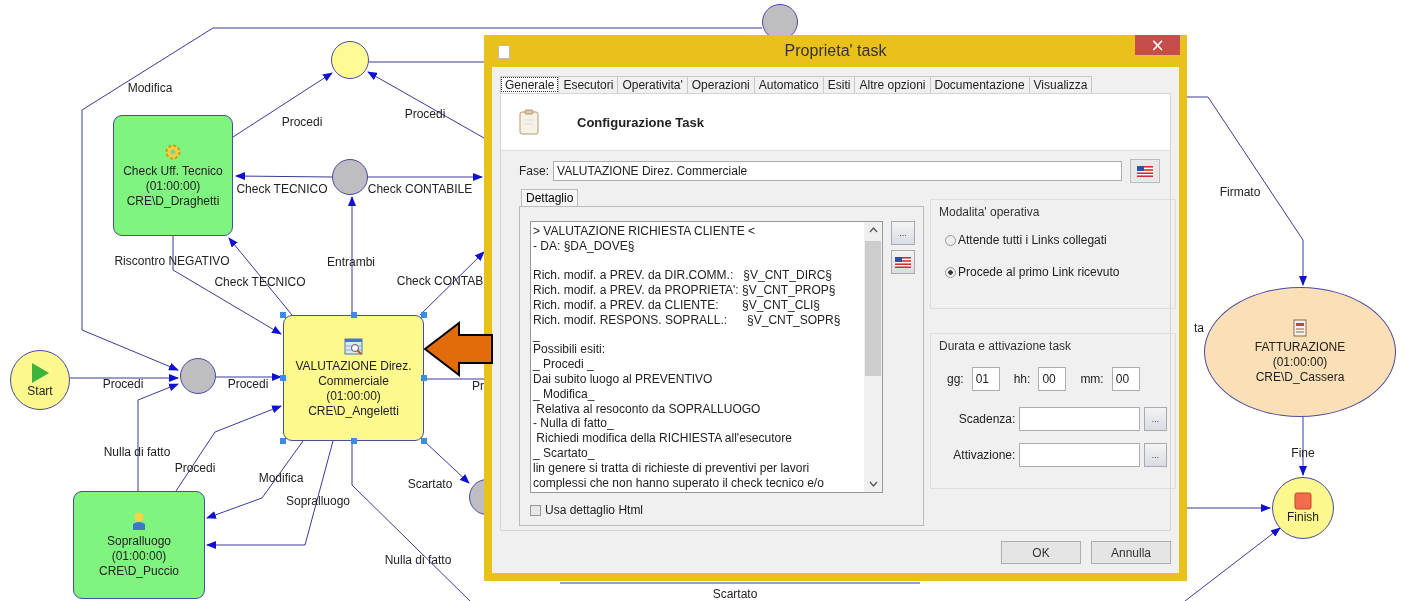  I want to click on field-label: mm:, so click(1092, 379).